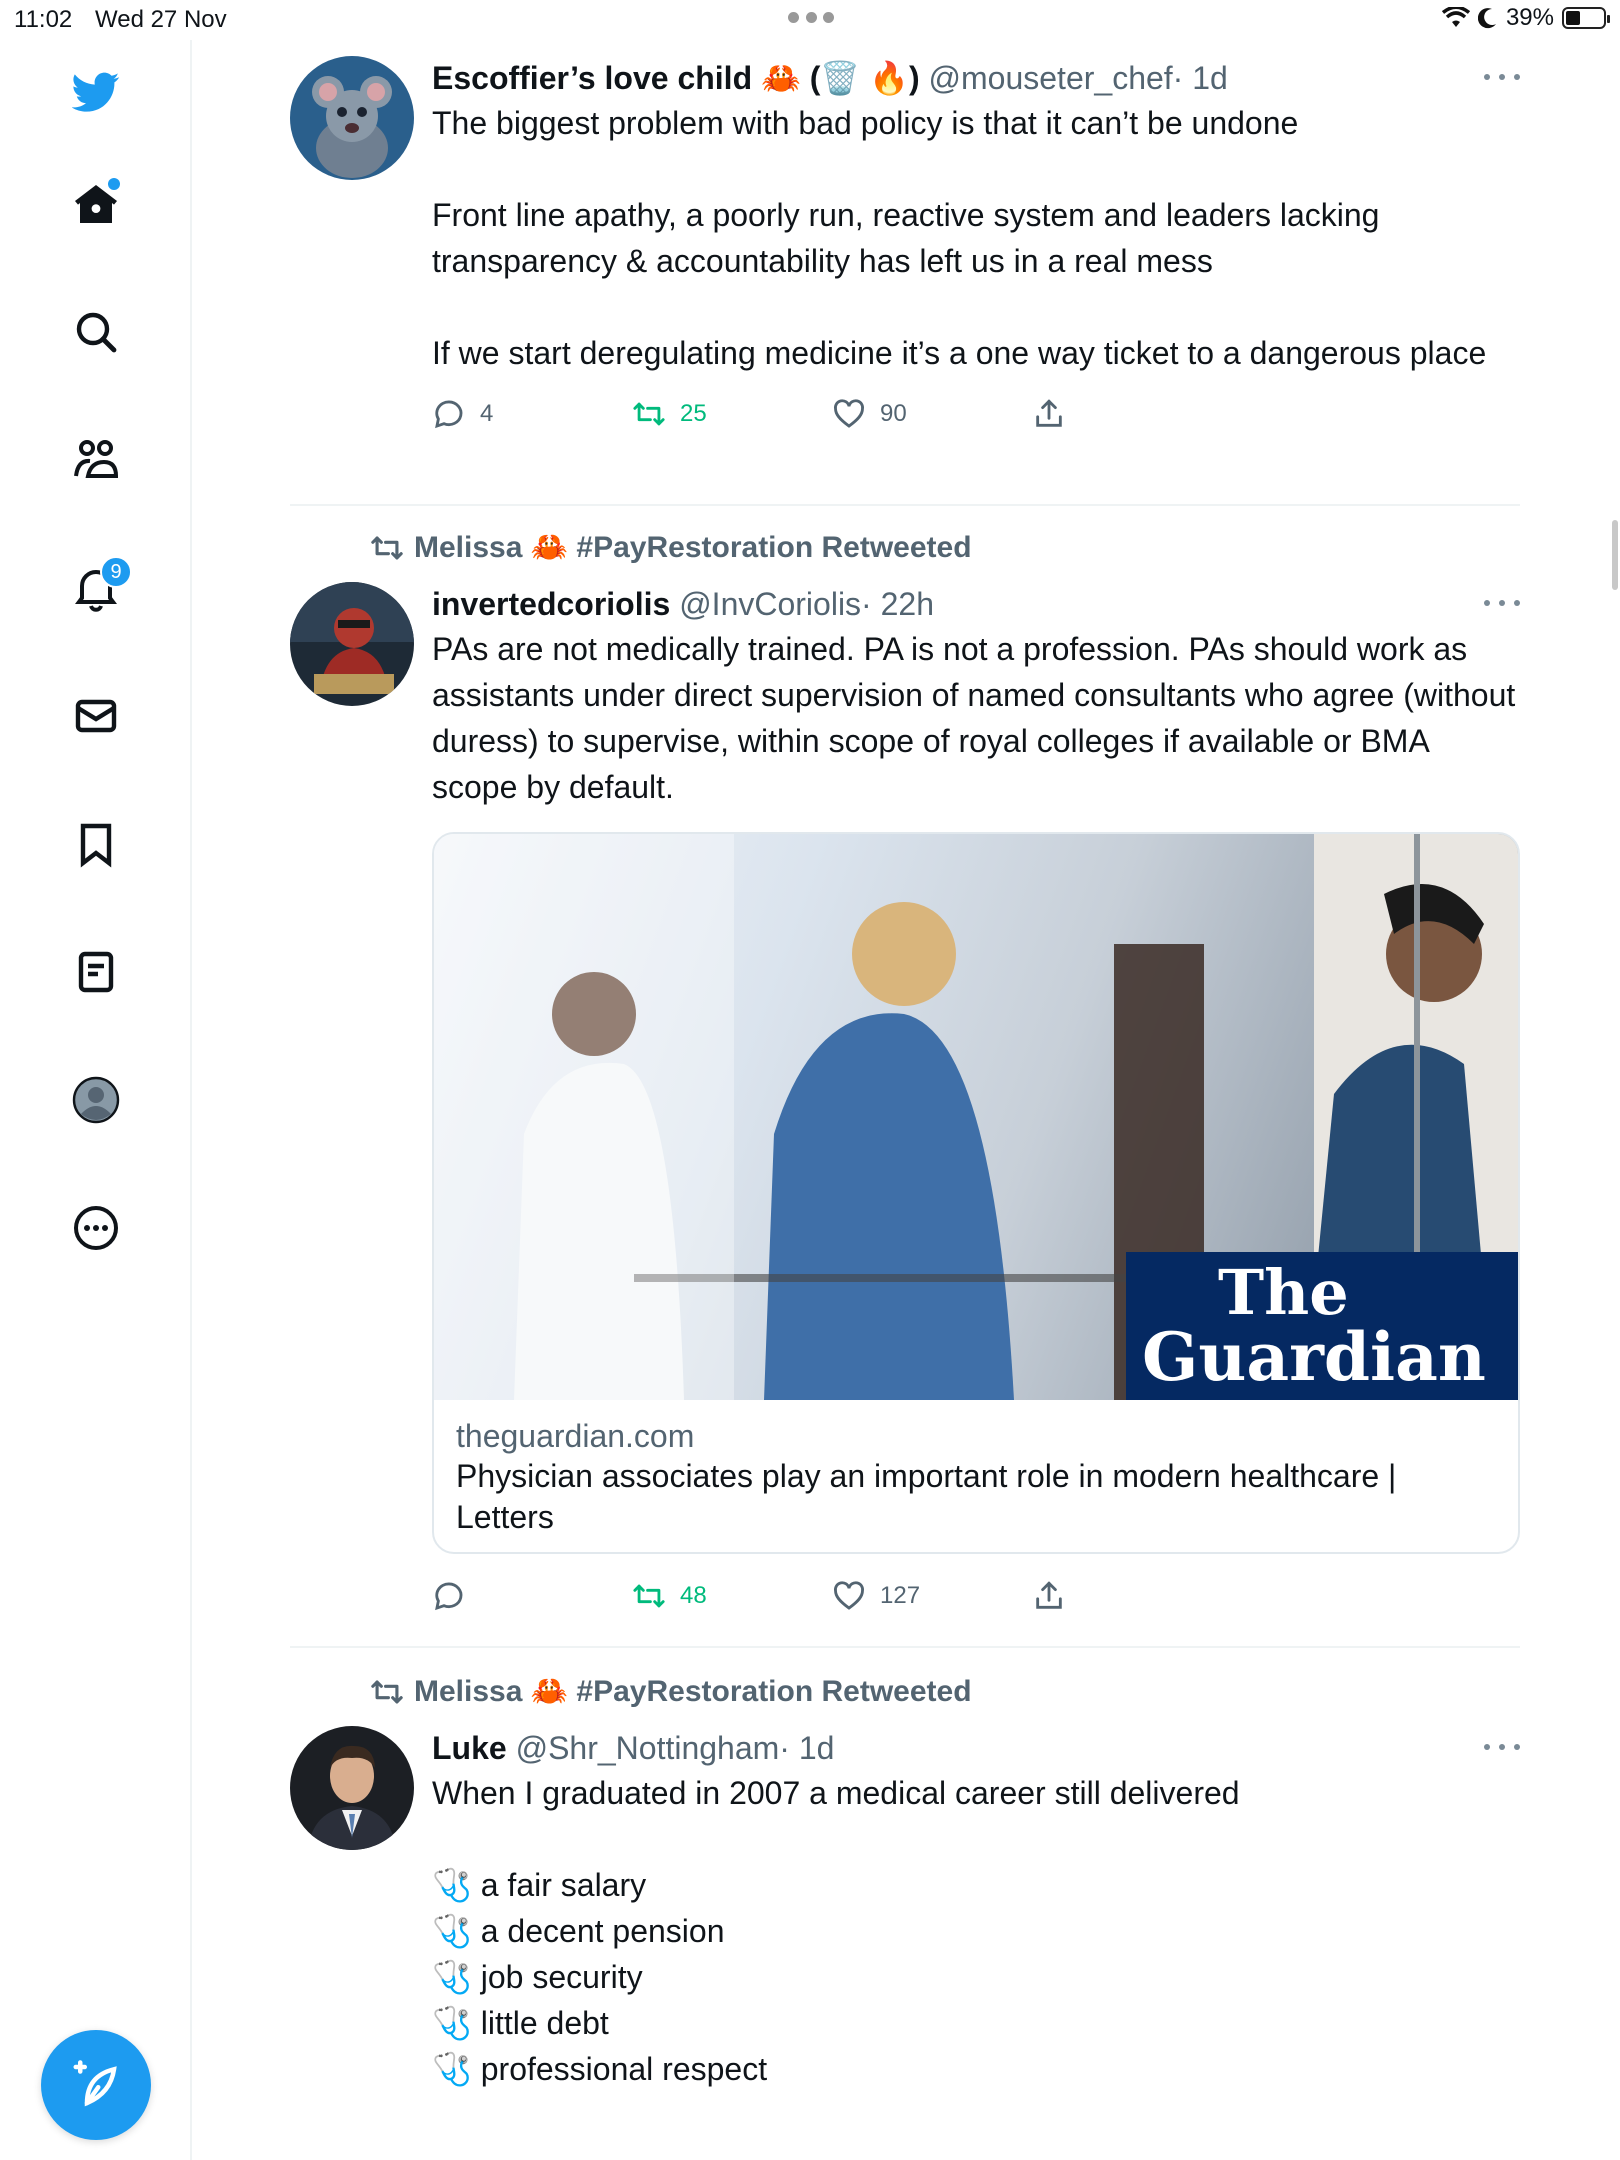 This screenshot has height=2160, width=1620. Describe the element at coordinates (669, 1596) in the screenshot. I see `retweet-button: 48` at that location.